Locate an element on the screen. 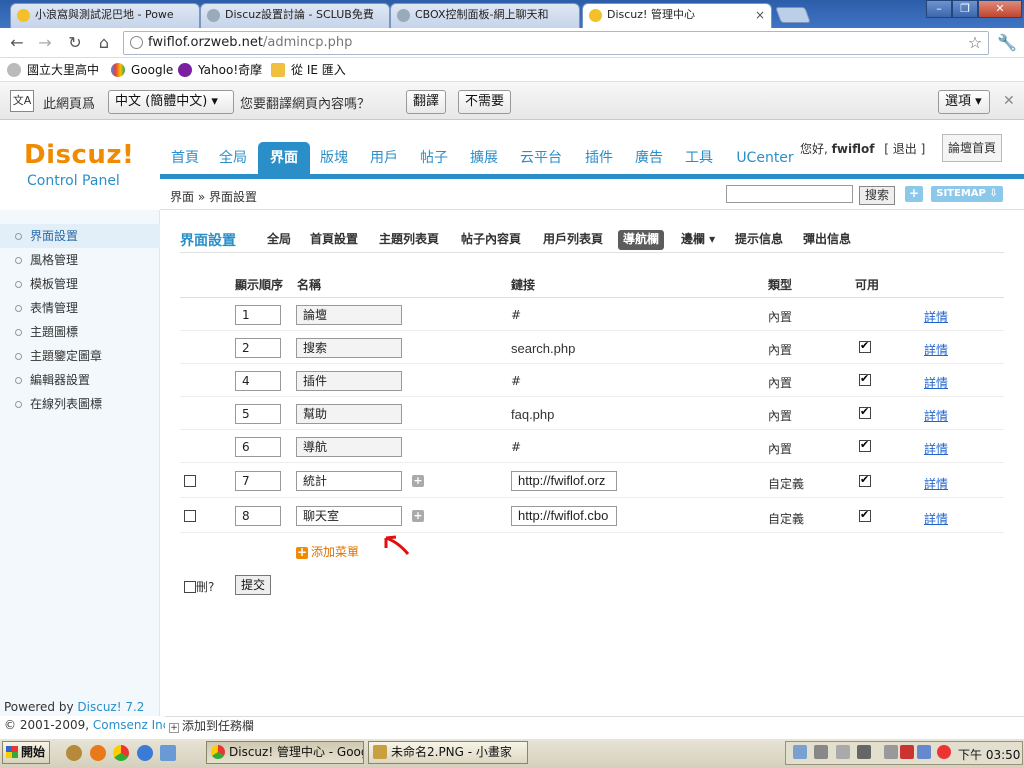 The height and width of the screenshot is (768, 1024). name-input: 導航 is located at coordinates (349, 447).